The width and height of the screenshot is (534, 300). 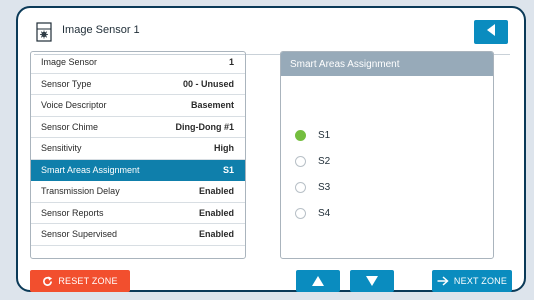 What do you see at coordinates (212, 105) in the screenshot?
I see `property-value: Basement` at bounding box center [212, 105].